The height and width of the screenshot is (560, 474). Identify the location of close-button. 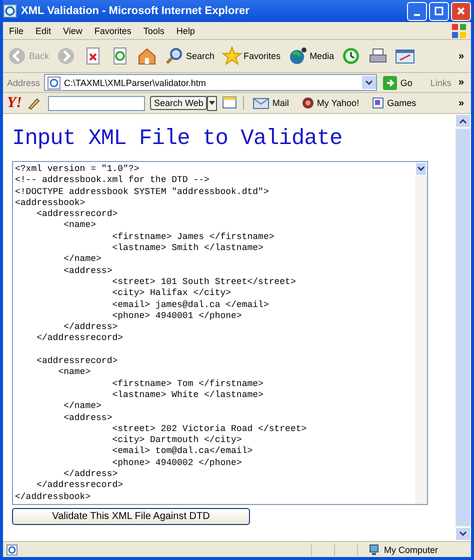
(461, 11).